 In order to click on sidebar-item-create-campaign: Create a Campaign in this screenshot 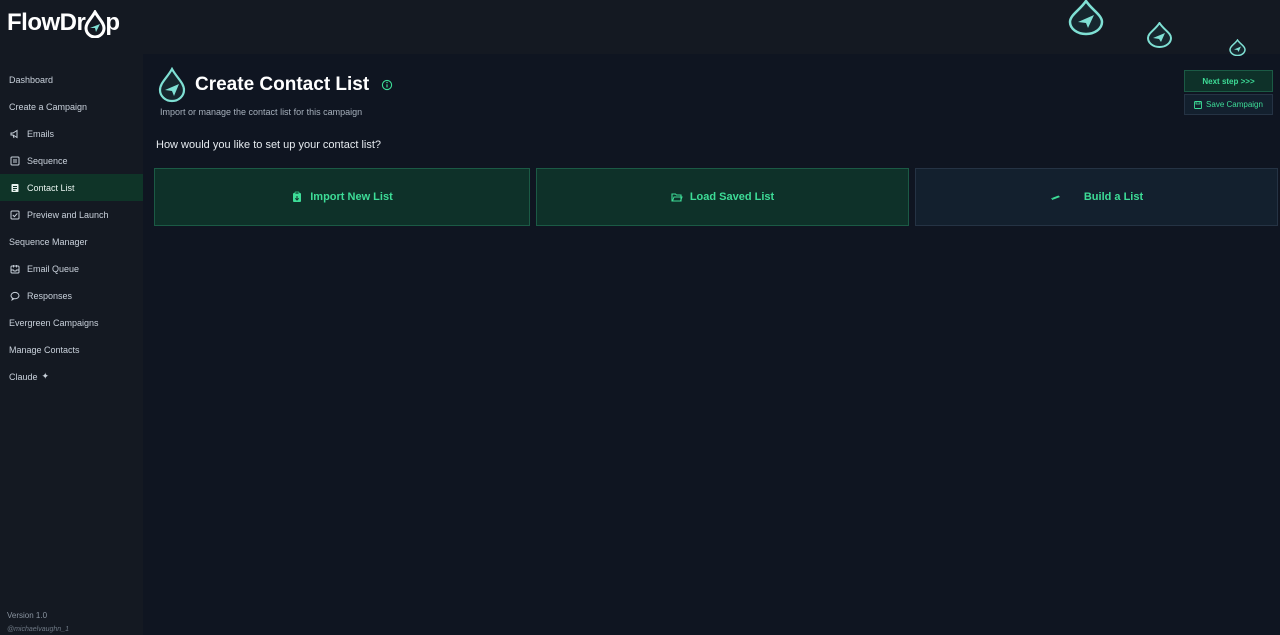, I will do `click(71, 106)`.